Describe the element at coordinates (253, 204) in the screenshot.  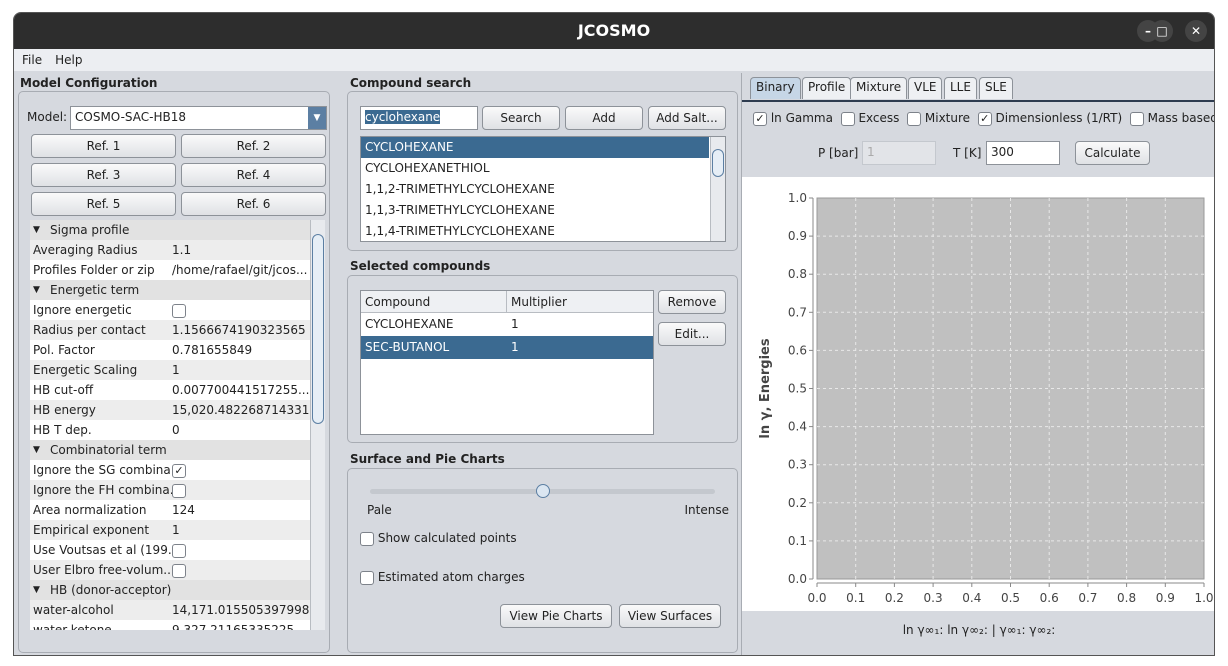
I see `ref-button: Ref. 6` at that location.